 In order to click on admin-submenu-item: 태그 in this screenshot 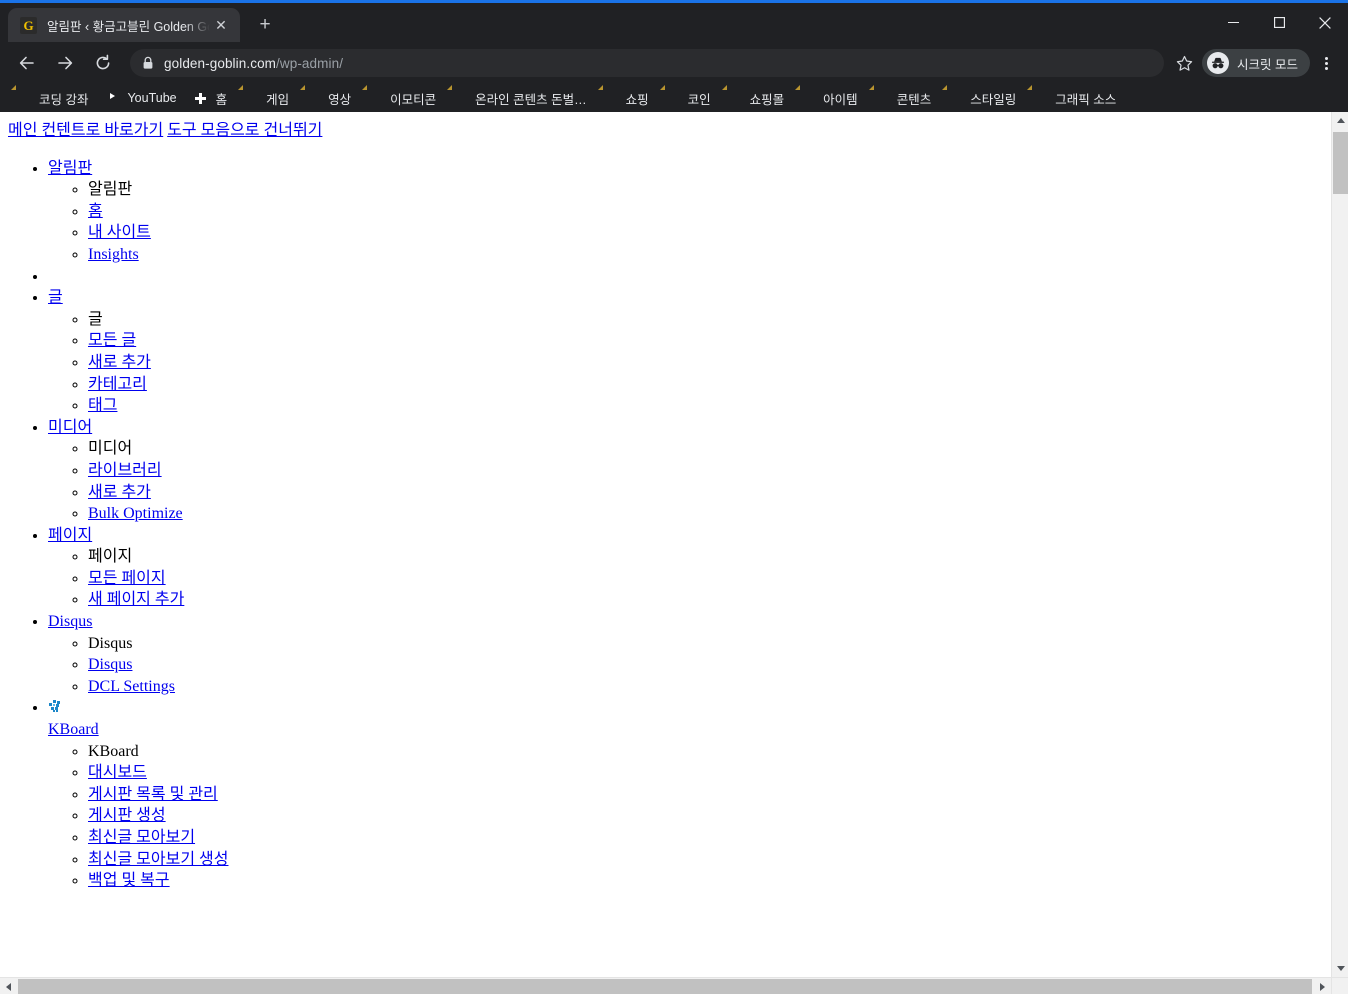, I will do `click(705, 406)`.